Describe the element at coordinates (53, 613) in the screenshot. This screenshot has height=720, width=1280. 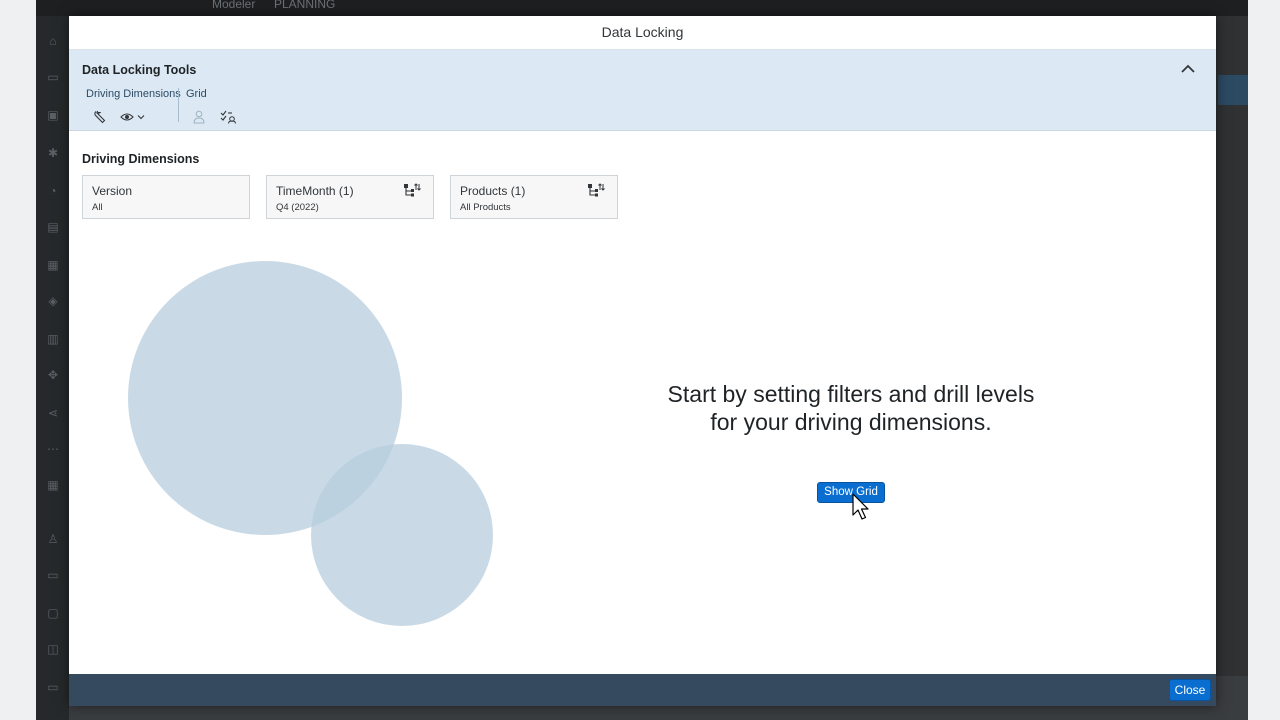
I see `lock-icon: ▢` at that location.